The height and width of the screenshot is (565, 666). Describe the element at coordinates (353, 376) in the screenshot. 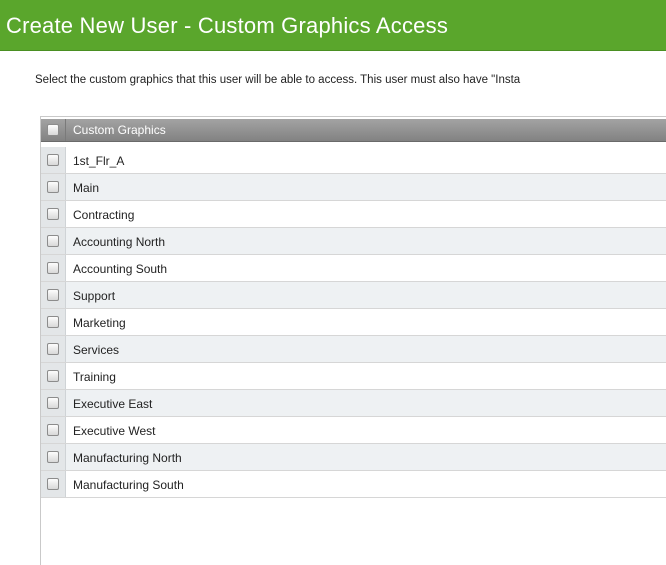

I see `table-row: Training` at that location.